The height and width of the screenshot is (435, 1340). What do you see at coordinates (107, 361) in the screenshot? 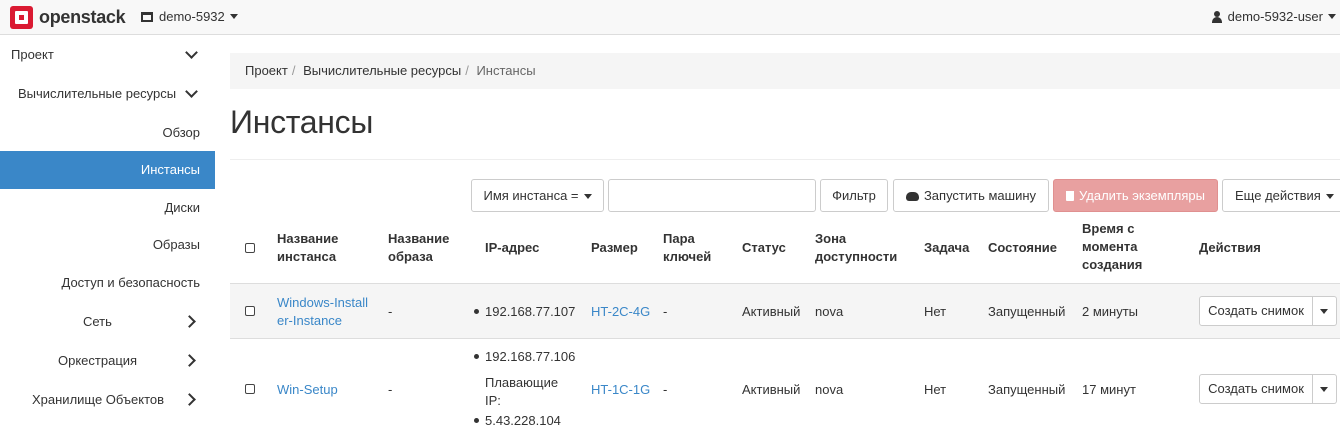
I see `sidebar-item-orchestration: Оркестрация` at bounding box center [107, 361].